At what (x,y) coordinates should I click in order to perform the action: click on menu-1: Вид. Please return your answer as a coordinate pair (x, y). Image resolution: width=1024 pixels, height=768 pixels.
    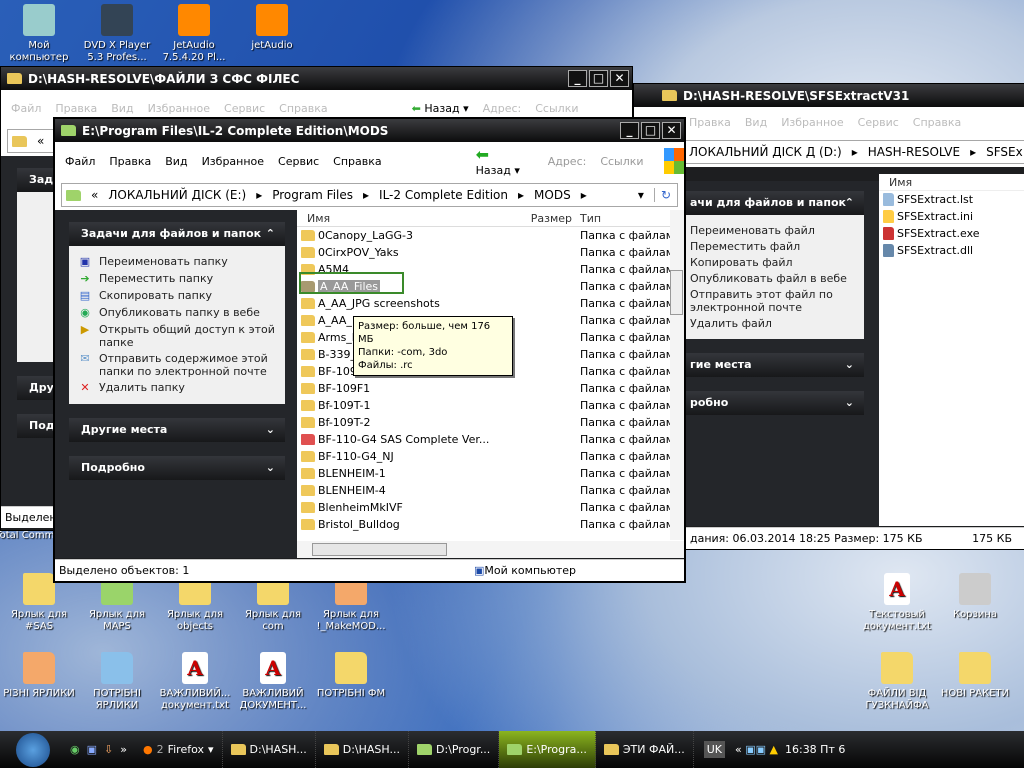
    Looking at the image, I should click on (756, 122).